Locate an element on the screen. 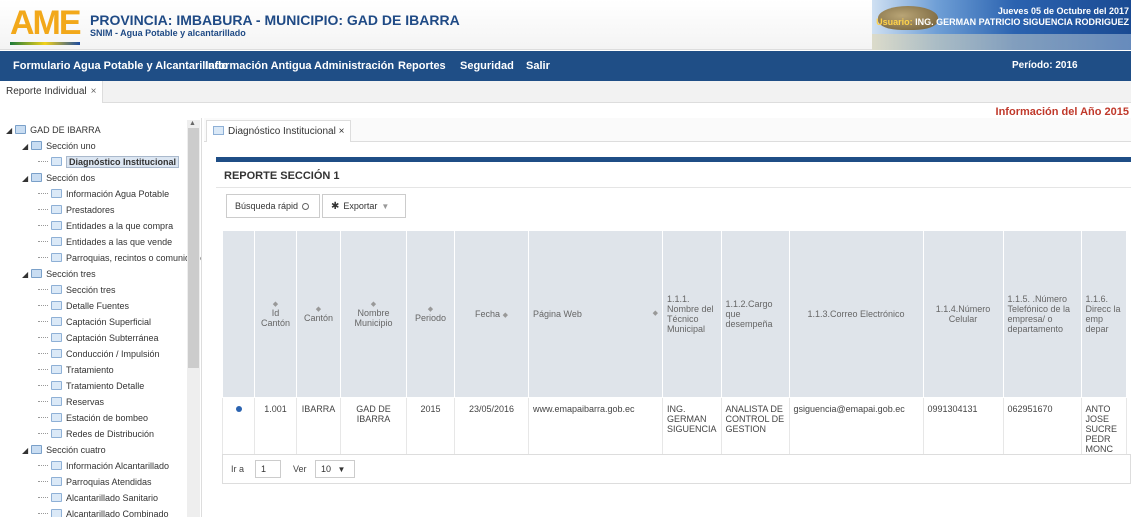  cell-cargo: ANALISTA DE CONTROL DE GESTION is located at coordinates (755, 429).